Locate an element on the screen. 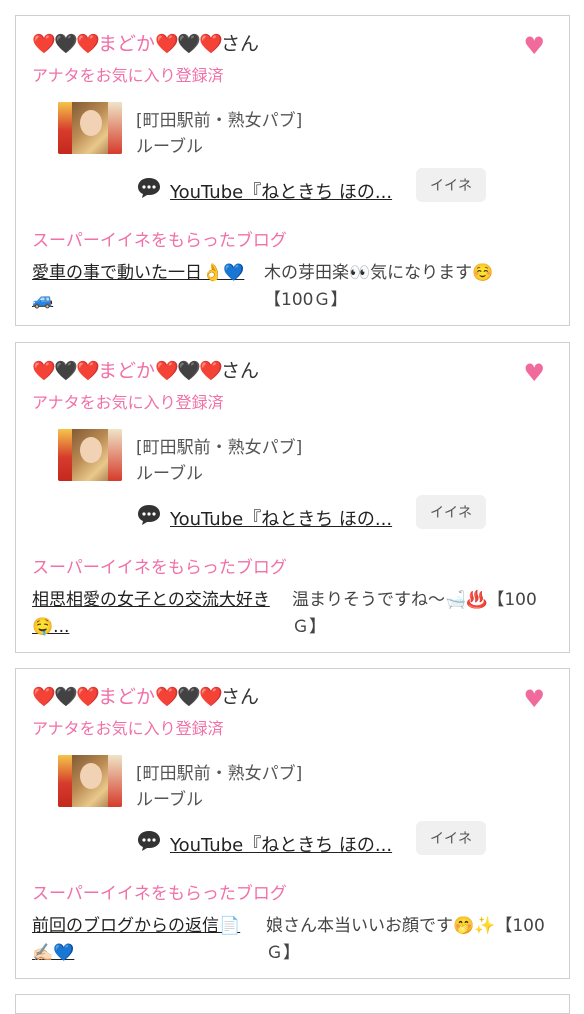  blog-title-link-continued: ✍🏻💙 is located at coordinates (53, 953).